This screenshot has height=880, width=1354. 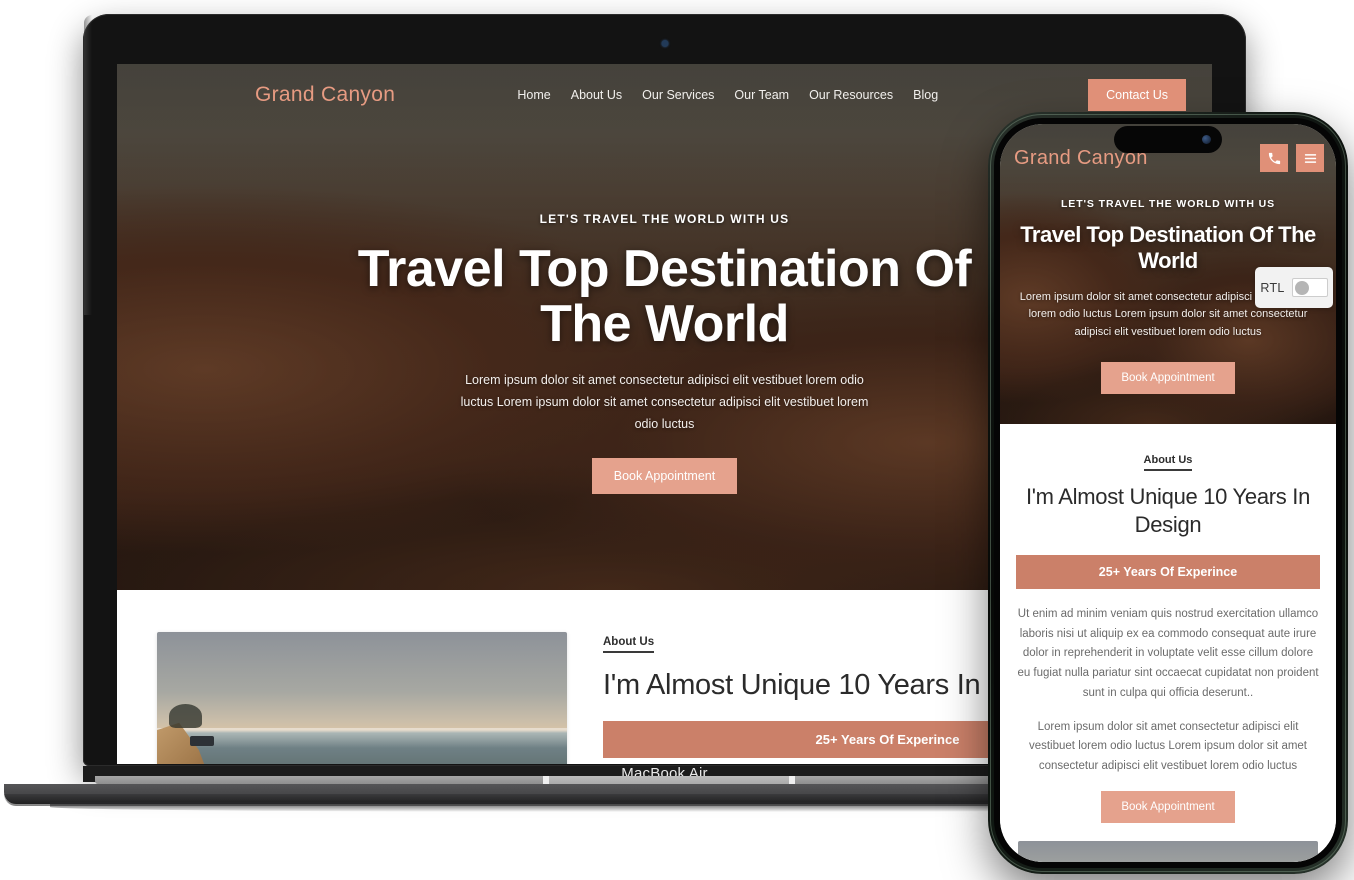 What do you see at coordinates (596, 95) in the screenshot?
I see `nav-item-about-us: About Us` at bounding box center [596, 95].